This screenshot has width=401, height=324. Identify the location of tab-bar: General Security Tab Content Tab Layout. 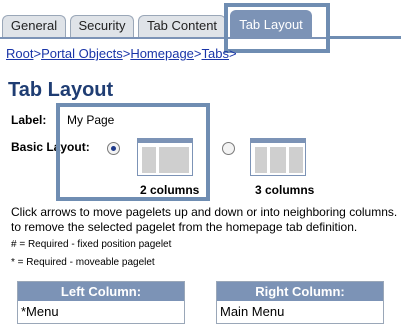
(200, 20).